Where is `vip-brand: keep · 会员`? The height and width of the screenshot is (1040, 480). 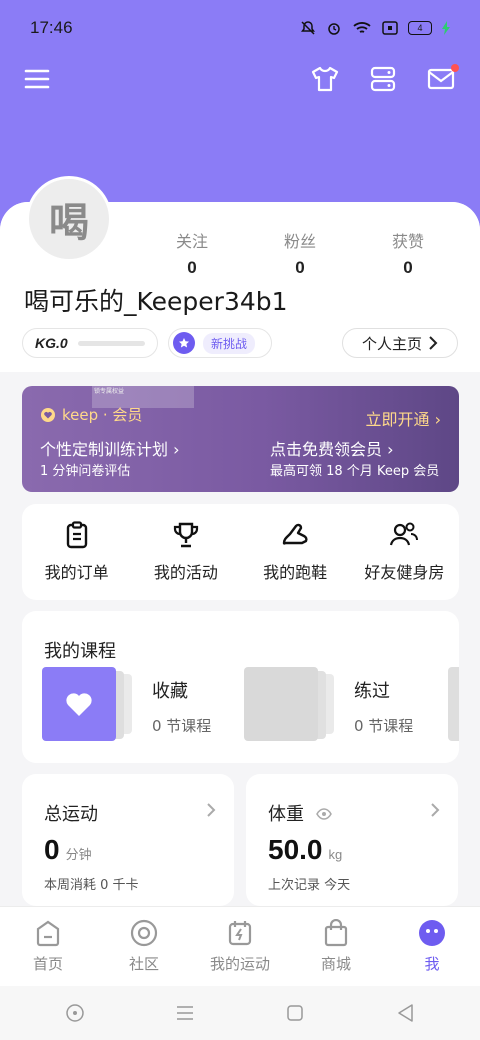 vip-brand: keep · 会员 is located at coordinates (91, 414).